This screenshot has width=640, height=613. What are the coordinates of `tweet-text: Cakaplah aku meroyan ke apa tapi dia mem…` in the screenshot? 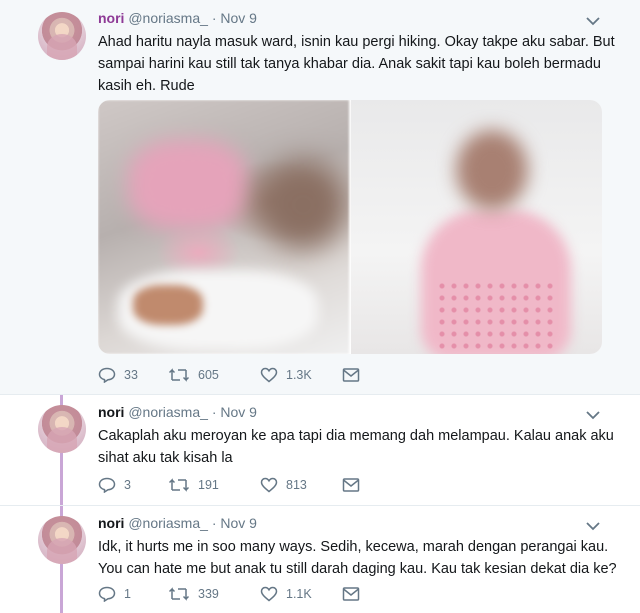 It's located at (356, 447).